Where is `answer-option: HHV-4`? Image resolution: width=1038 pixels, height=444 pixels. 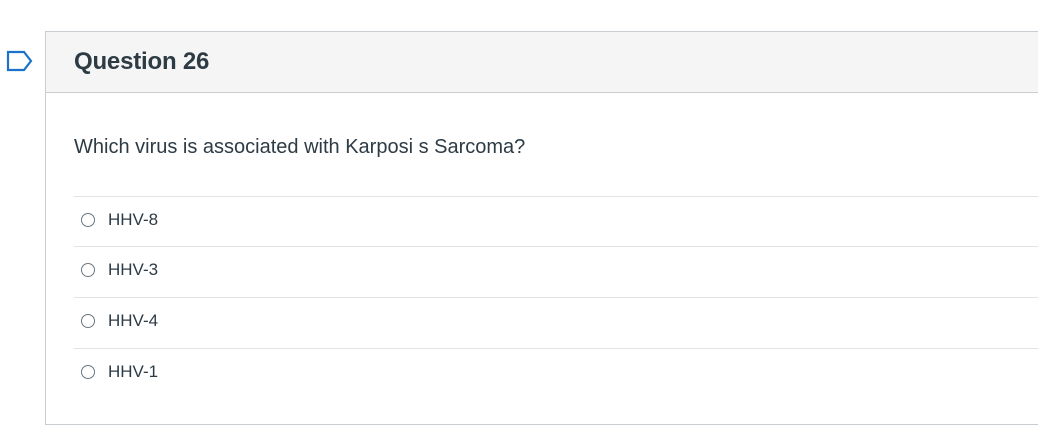 answer-option: HHV-4 is located at coordinates (556, 322).